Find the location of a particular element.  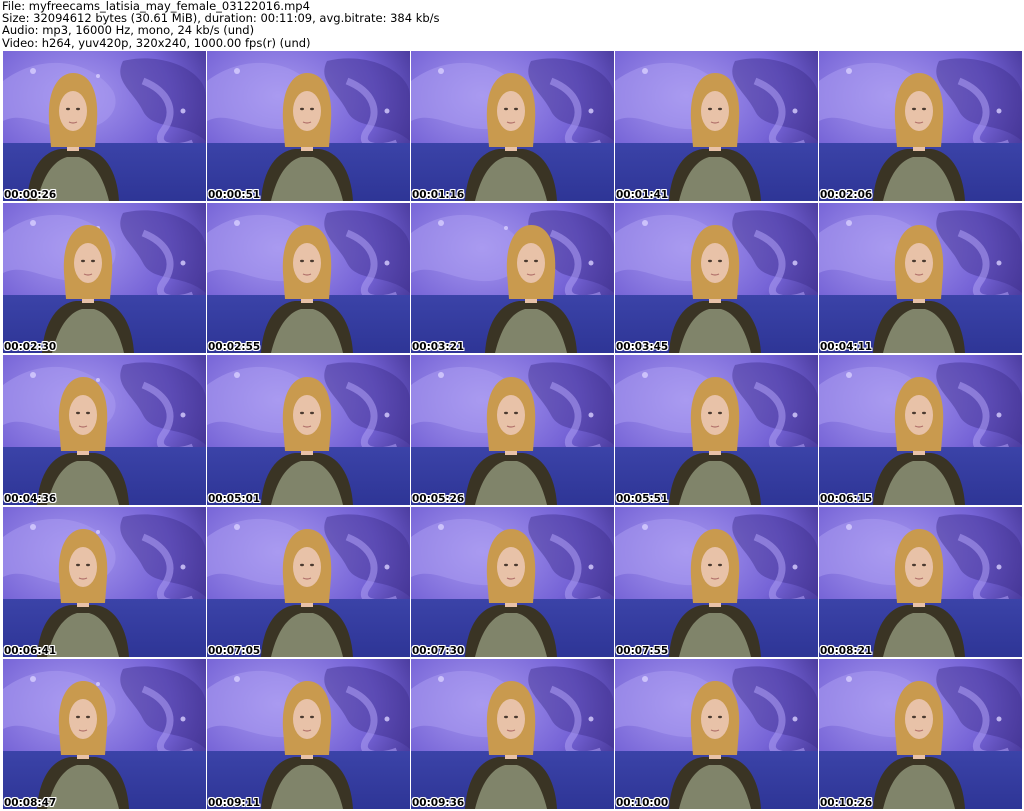

thumbnail-timestamp: 00:04:11 is located at coordinates (846, 347).